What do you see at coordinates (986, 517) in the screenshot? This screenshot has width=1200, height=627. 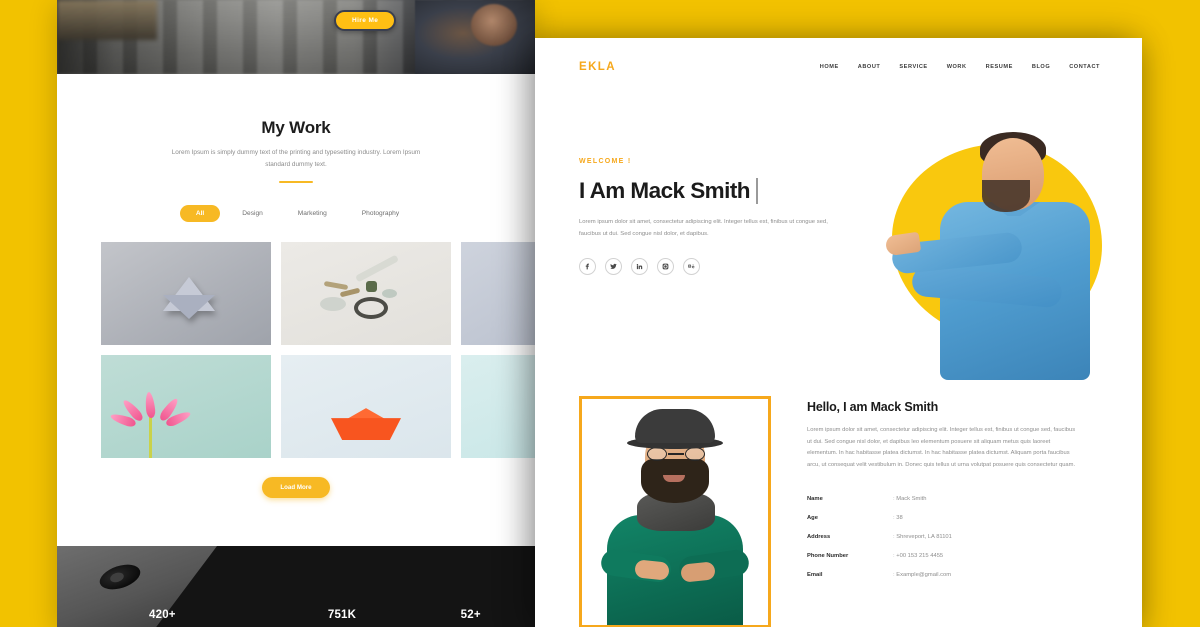 I see `info-value-age: 38` at bounding box center [986, 517].